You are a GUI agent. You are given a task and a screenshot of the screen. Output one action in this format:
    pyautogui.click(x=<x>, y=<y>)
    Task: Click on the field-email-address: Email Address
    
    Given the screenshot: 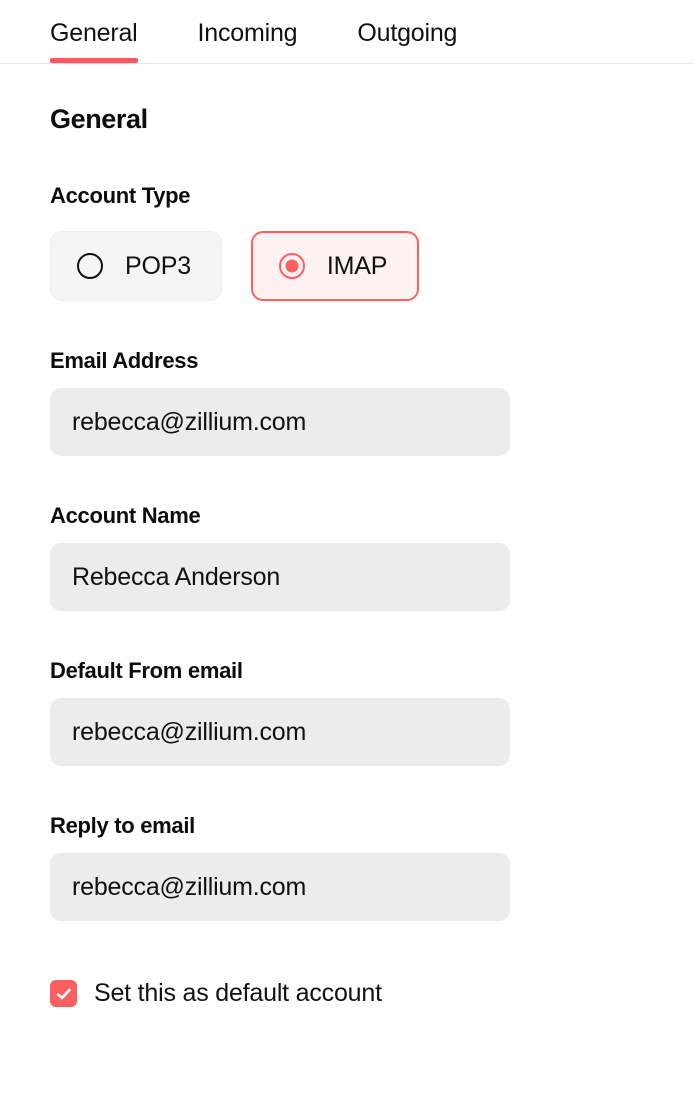 What is the action you would take?
    pyautogui.click(x=347, y=402)
    